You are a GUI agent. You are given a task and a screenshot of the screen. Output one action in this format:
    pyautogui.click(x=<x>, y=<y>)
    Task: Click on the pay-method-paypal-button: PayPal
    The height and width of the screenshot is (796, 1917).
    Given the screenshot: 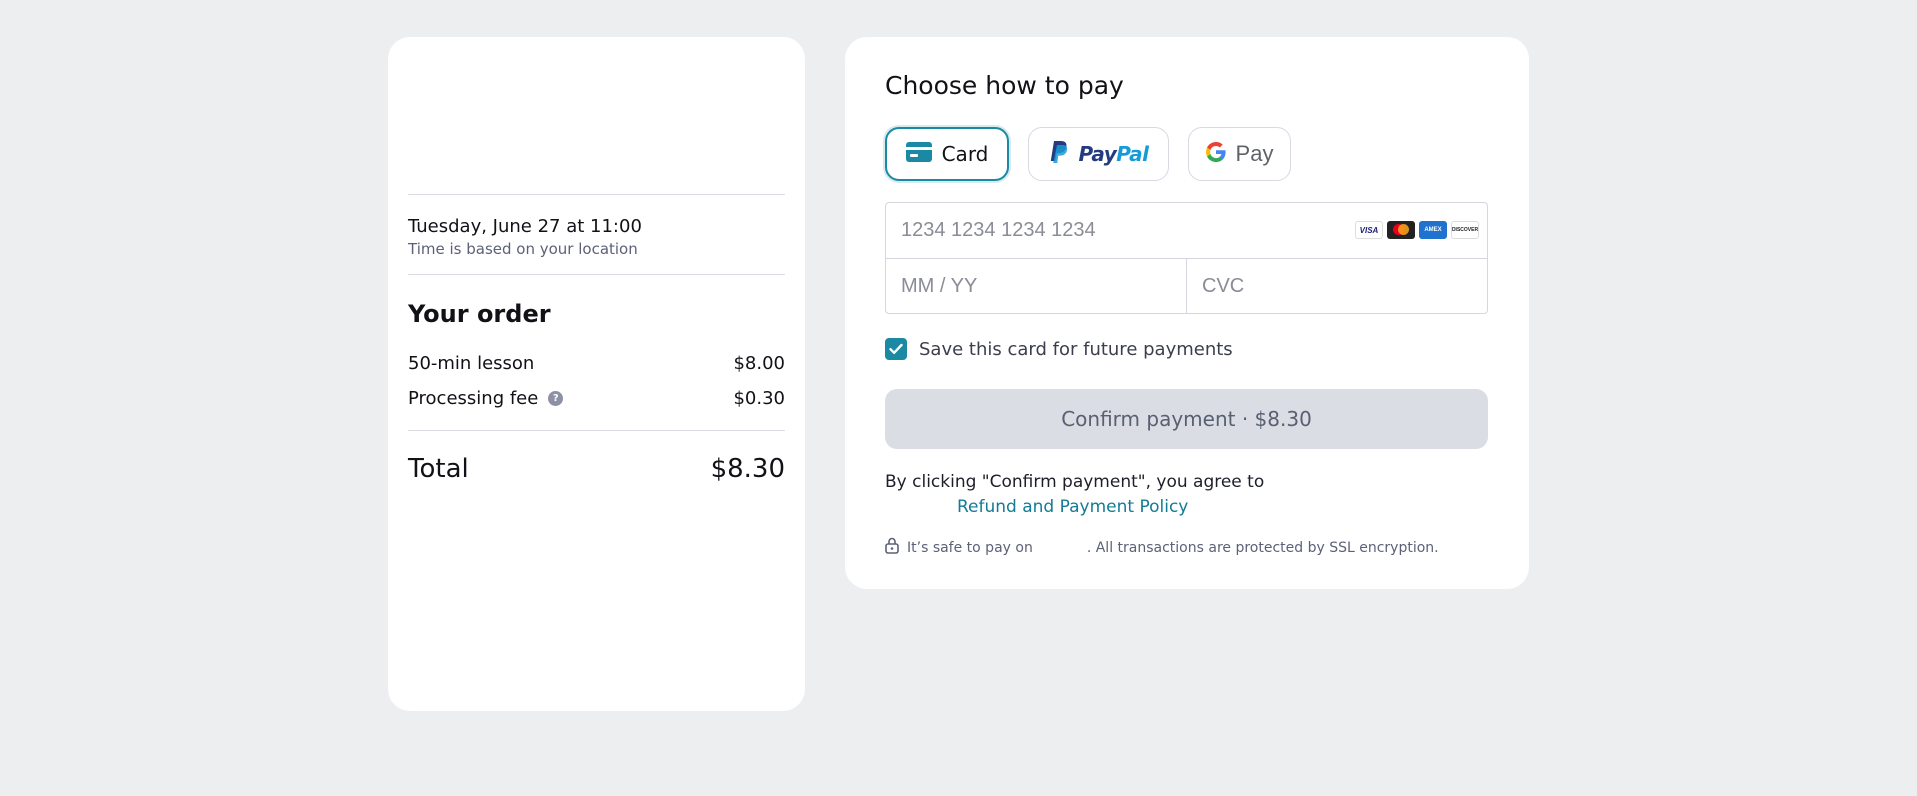 What is the action you would take?
    pyautogui.click(x=1098, y=154)
    